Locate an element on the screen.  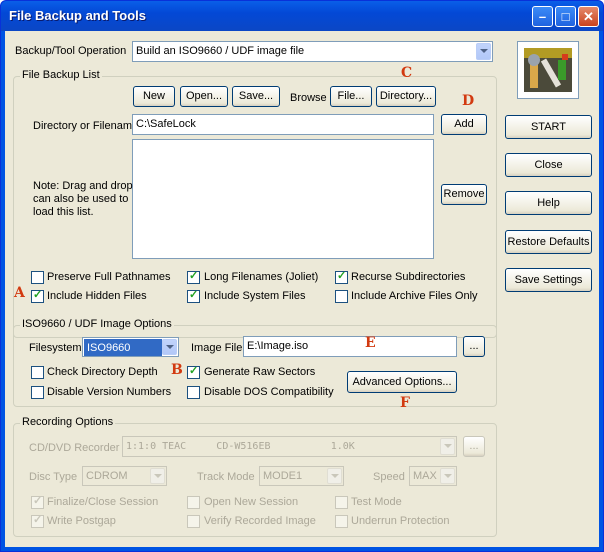
open-new-session-label: Open New Session is located at coordinates (251, 502).